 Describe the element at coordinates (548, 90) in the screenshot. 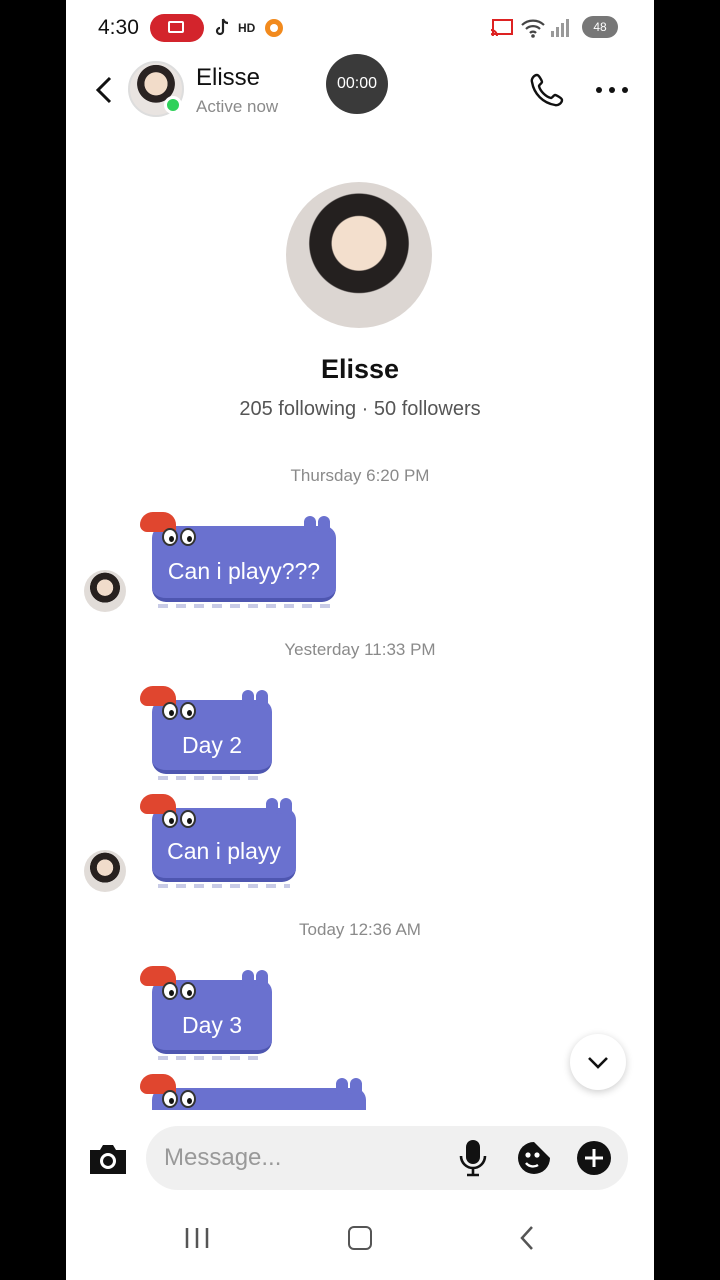

I see `phone-call-icon` at that location.